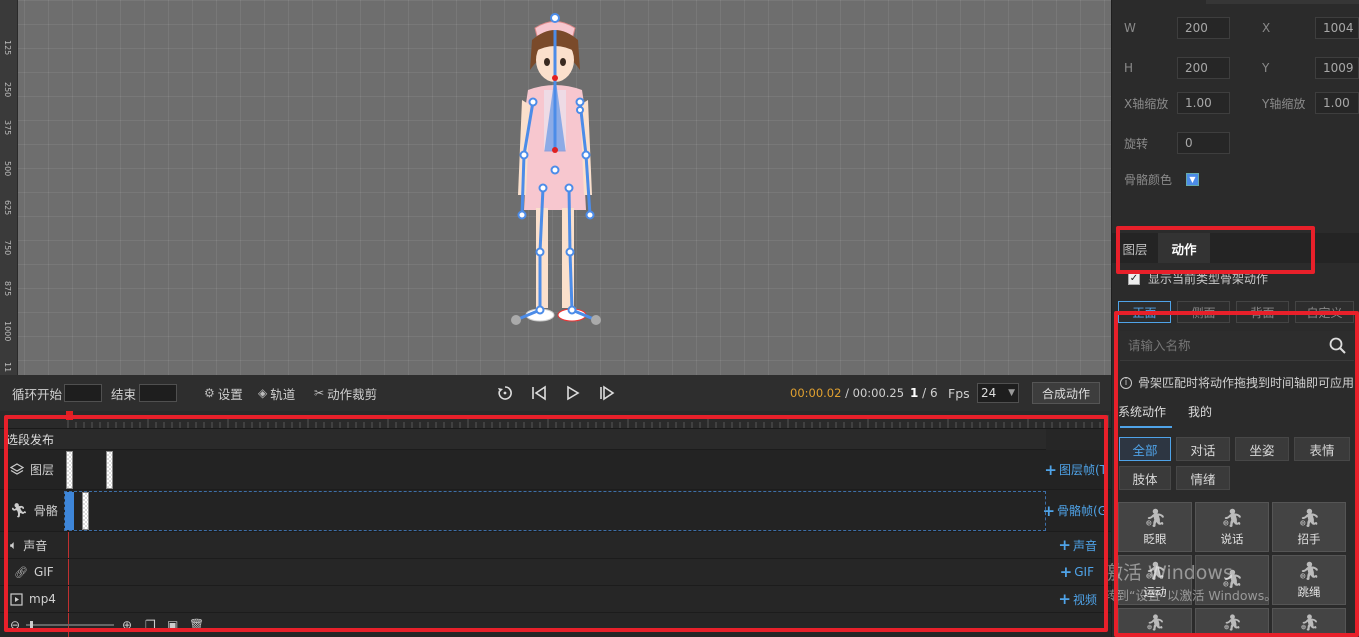  What do you see at coordinates (924, 393) in the screenshot?
I see `frame-readout: 1 / 6` at bounding box center [924, 393].